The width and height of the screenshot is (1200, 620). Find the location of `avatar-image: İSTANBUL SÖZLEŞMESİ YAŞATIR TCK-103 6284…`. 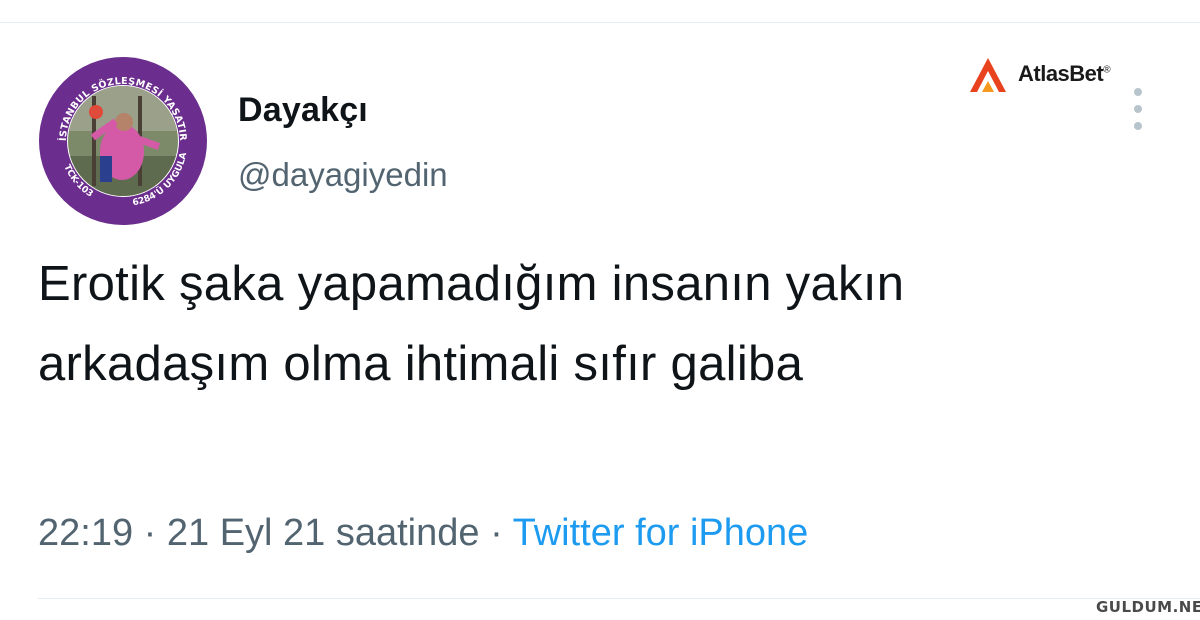

avatar-image: İSTANBUL SÖZLEŞMESİ YAŞATIR TCK-103 6284… is located at coordinates (123, 141).